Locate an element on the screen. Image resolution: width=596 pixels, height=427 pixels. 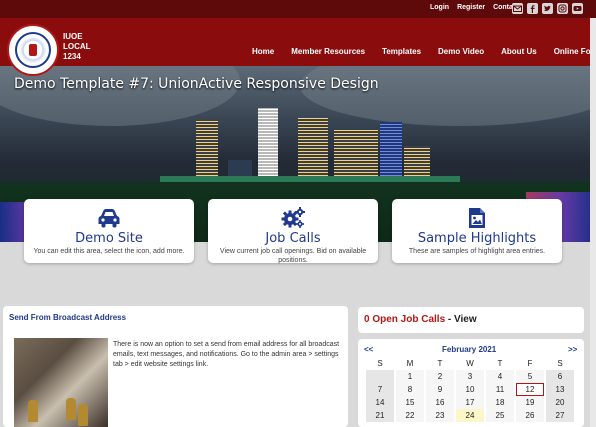
card-title: Demo Site is located at coordinates (109, 238).